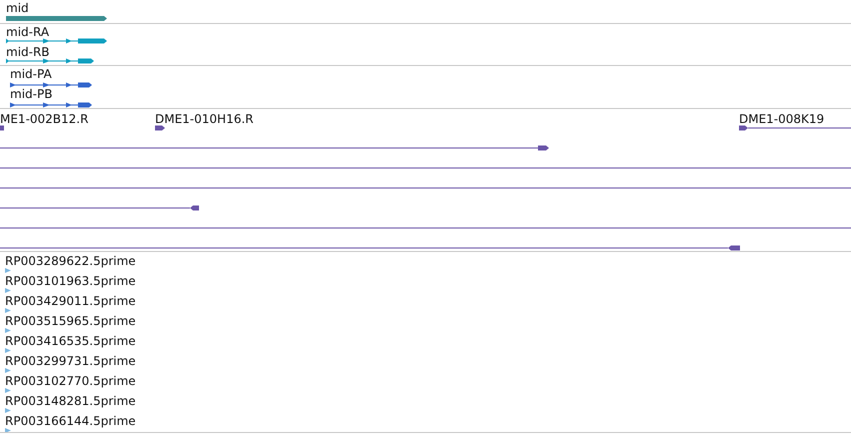 This screenshot has width=851, height=440. I want to click on feature-label: RP003148281.5prime, so click(70, 401).